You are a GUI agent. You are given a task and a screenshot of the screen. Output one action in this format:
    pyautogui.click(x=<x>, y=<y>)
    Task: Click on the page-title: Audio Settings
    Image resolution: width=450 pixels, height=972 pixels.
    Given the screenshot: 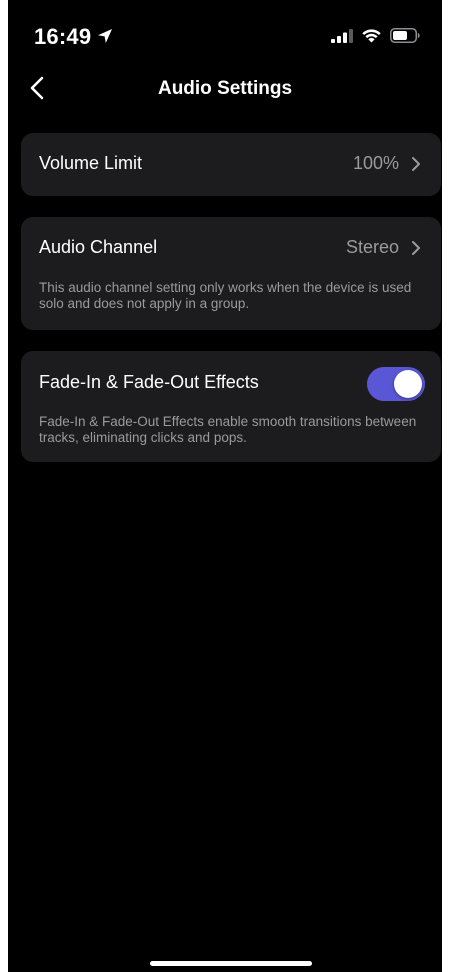 What is the action you would take?
    pyautogui.click(x=225, y=88)
    